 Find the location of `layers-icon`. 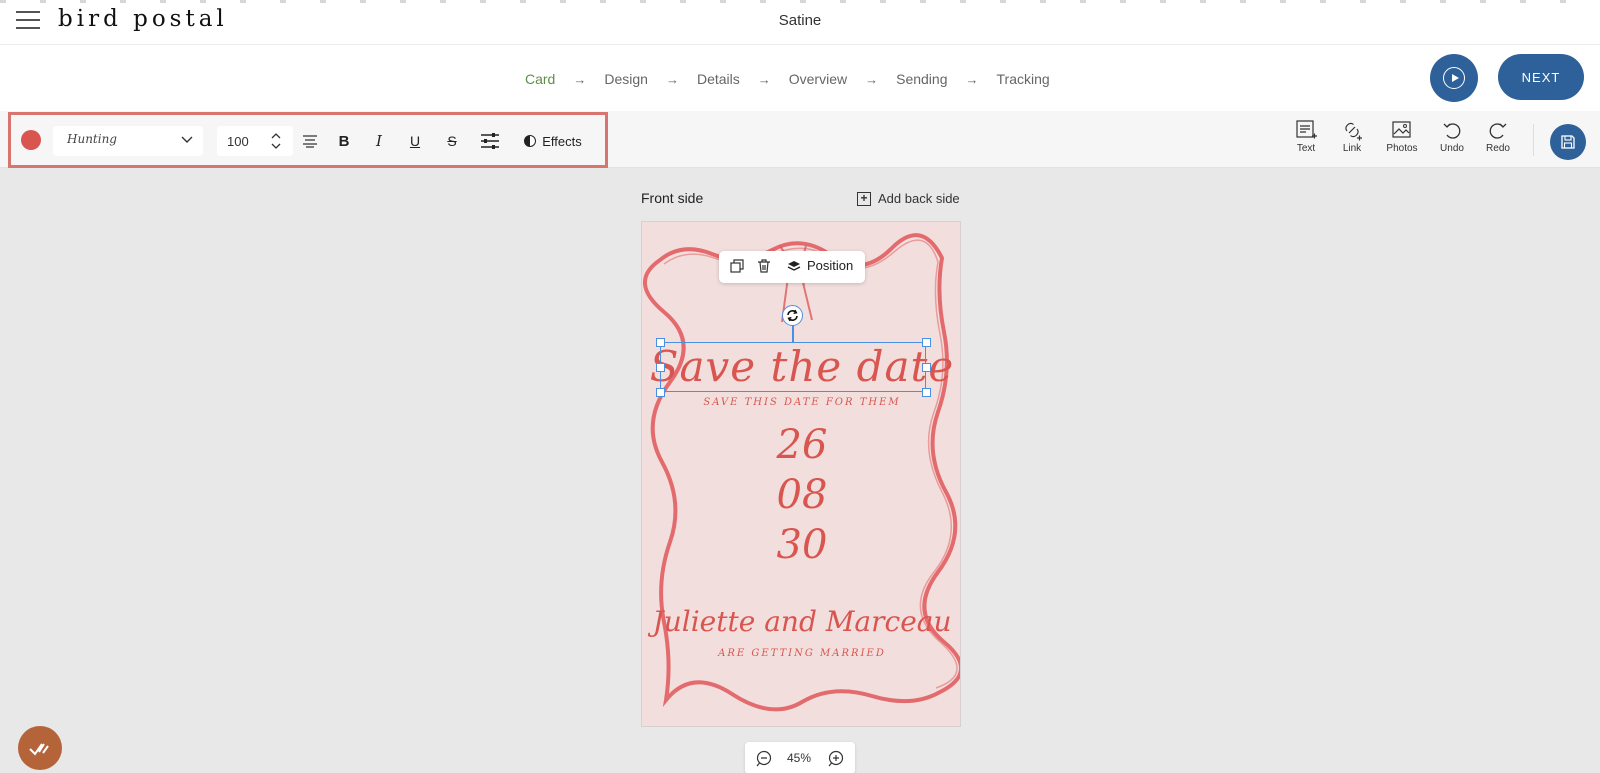

layers-icon is located at coordinates (794, 265).